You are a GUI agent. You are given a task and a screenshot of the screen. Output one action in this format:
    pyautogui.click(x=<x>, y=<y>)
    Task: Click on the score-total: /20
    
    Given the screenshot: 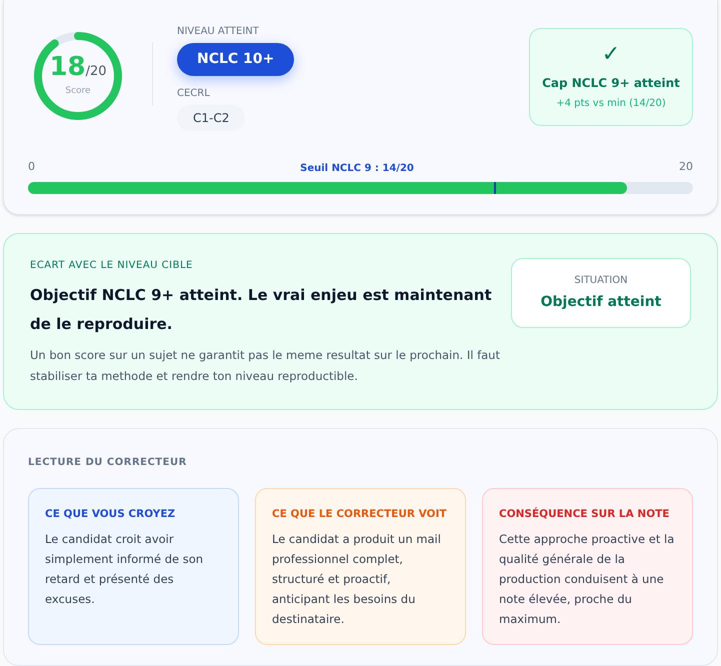 What is the action you would take?
    pyautogui.click(x=96, y=71)
    